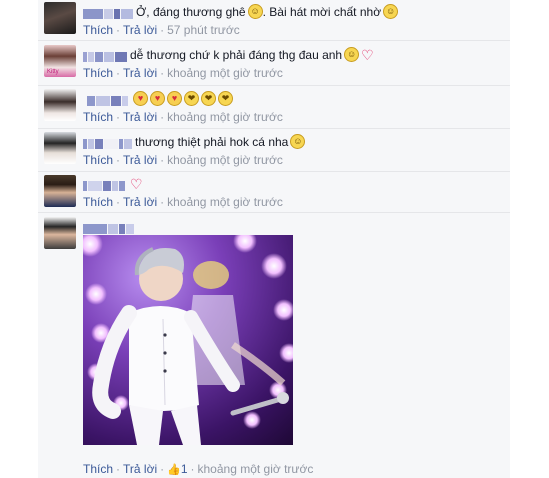 This screenshot has width=549, height=478. Describe the element at coordinates (53, 72) in the screenshot. I see `avatar-caption: Kitty` at that location.